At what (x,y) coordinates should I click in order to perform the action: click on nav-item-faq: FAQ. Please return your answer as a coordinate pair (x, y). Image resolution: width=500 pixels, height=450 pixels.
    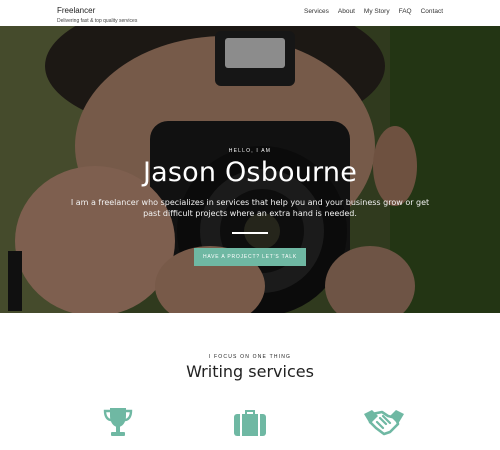
    Looking at the image, I should click on (405, 12).